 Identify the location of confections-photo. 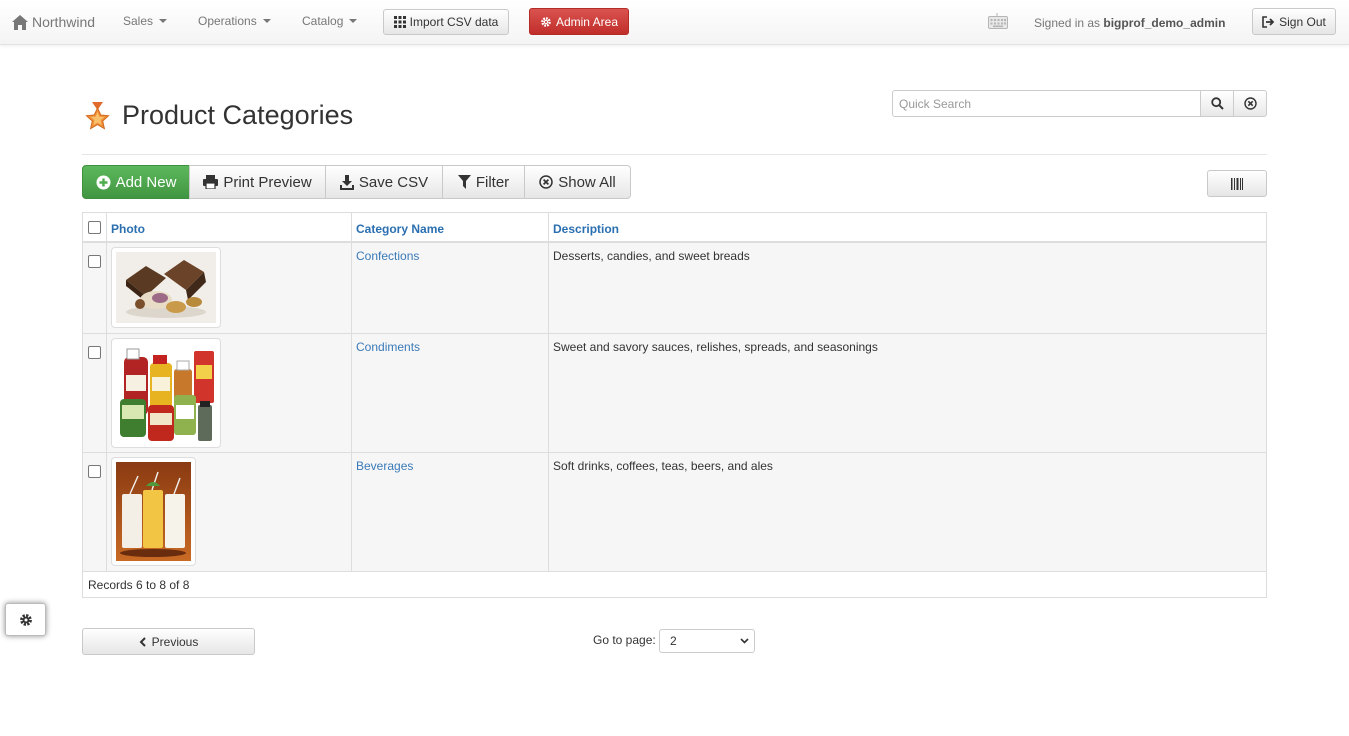
(166, 287).